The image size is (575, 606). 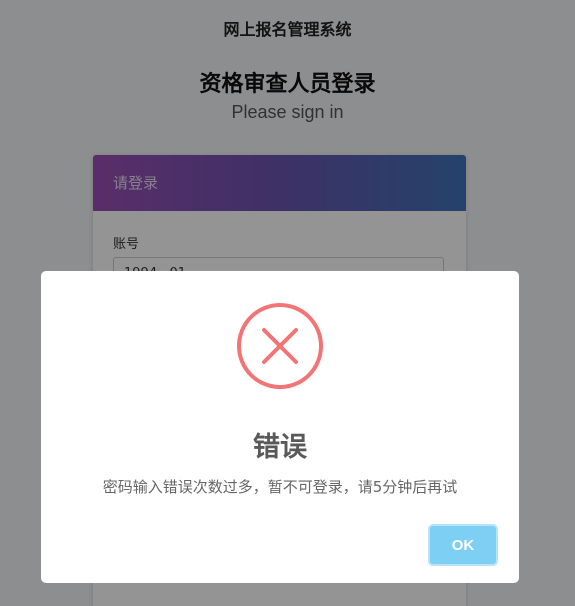 What do you see at coordinates (280, 447) in the screenshot?
I see `dialog-title: 错误` at bounding box center [280, 447].